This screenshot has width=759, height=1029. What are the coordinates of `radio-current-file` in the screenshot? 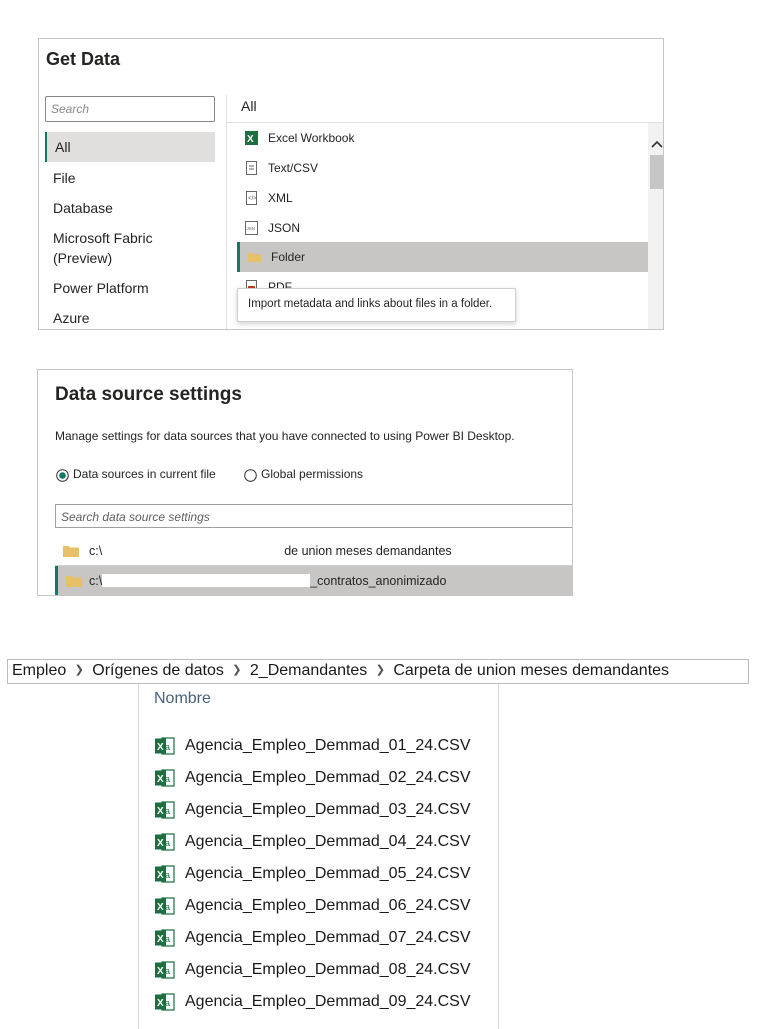 It's located at (62, 475).